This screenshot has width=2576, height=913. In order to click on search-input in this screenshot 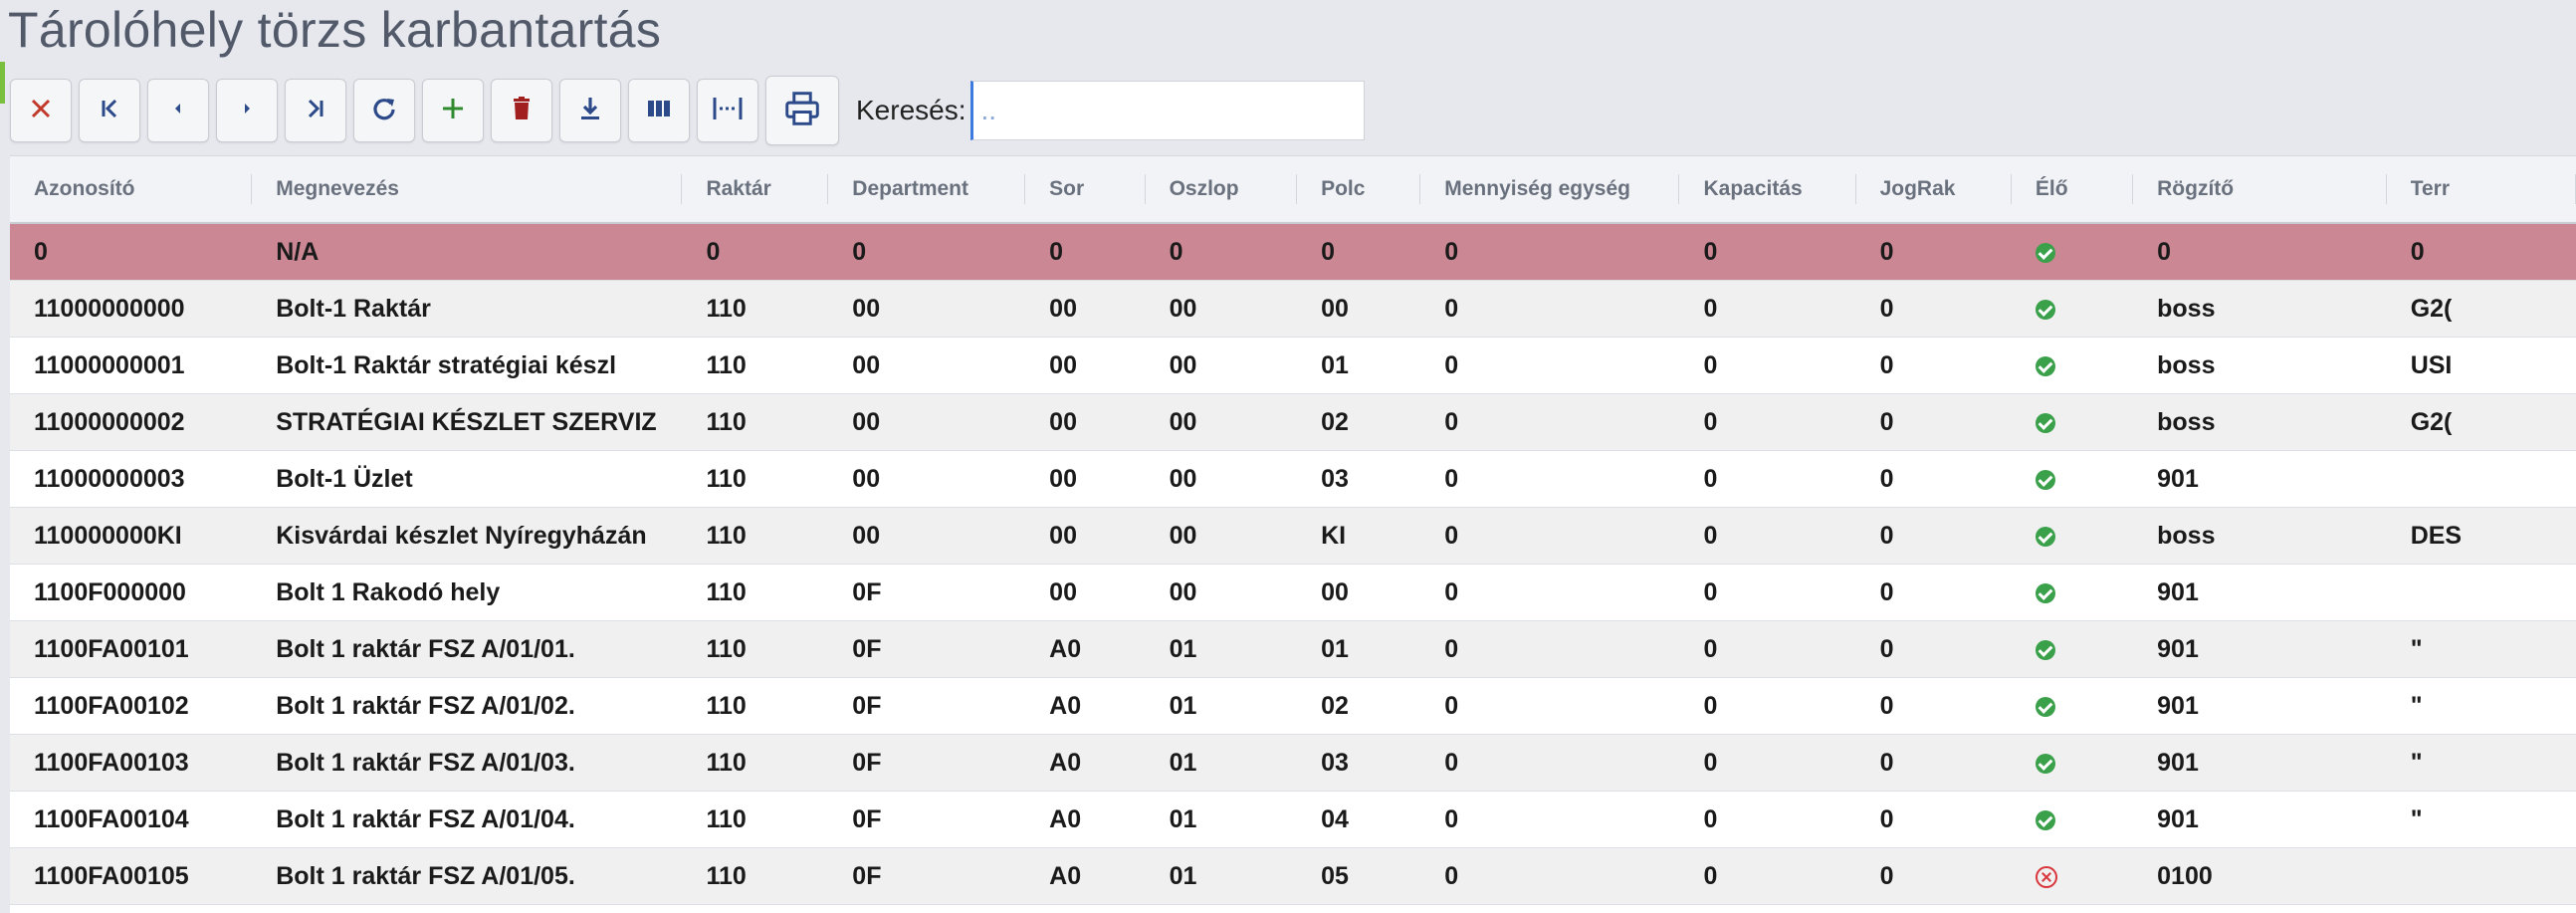, I will do `click(1167, 110)`.